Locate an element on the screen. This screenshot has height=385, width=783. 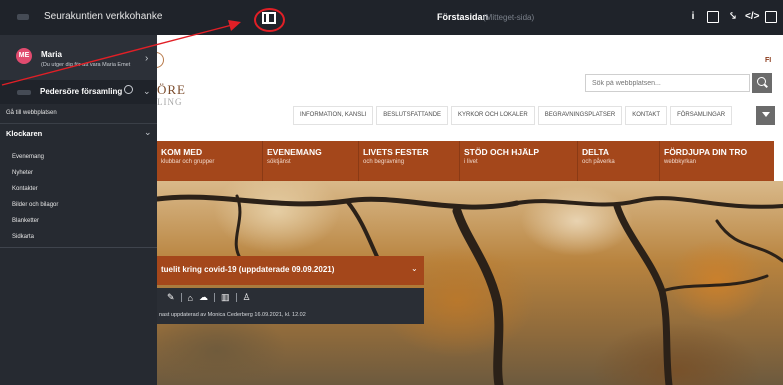
logo-subtext: LING is located at coordinates (170, 102).